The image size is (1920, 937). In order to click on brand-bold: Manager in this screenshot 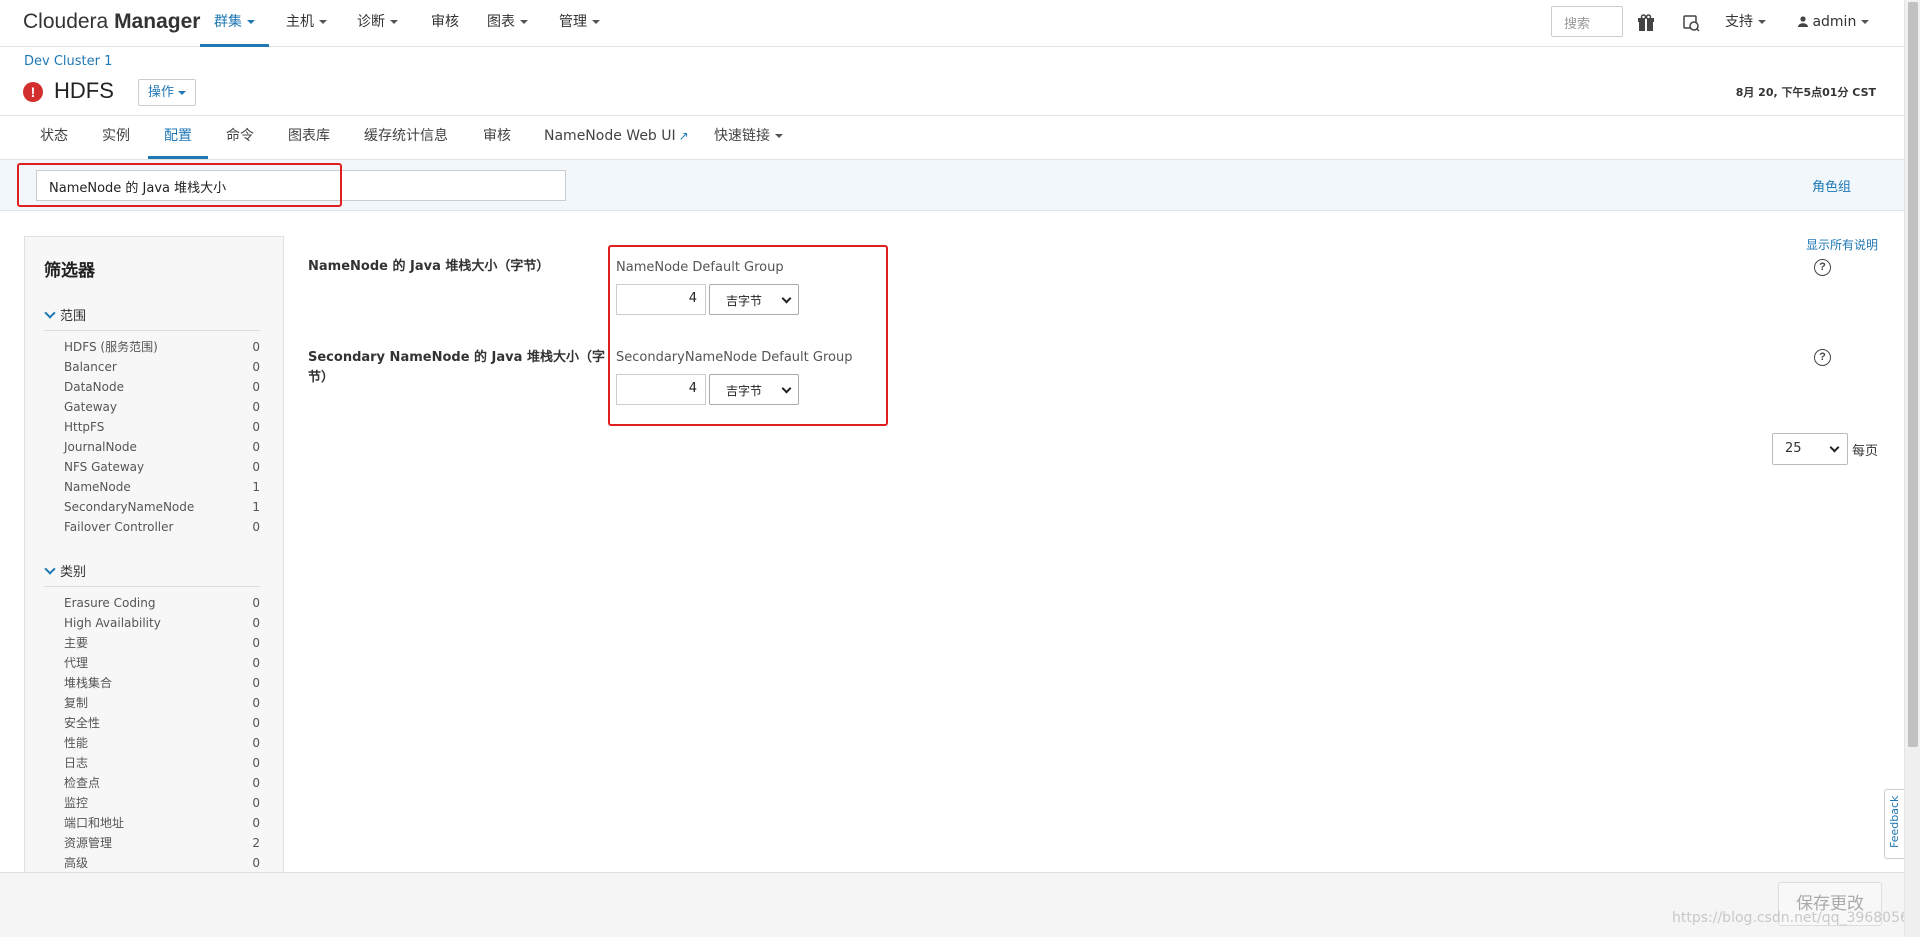, I will do `click(157, 21)`.